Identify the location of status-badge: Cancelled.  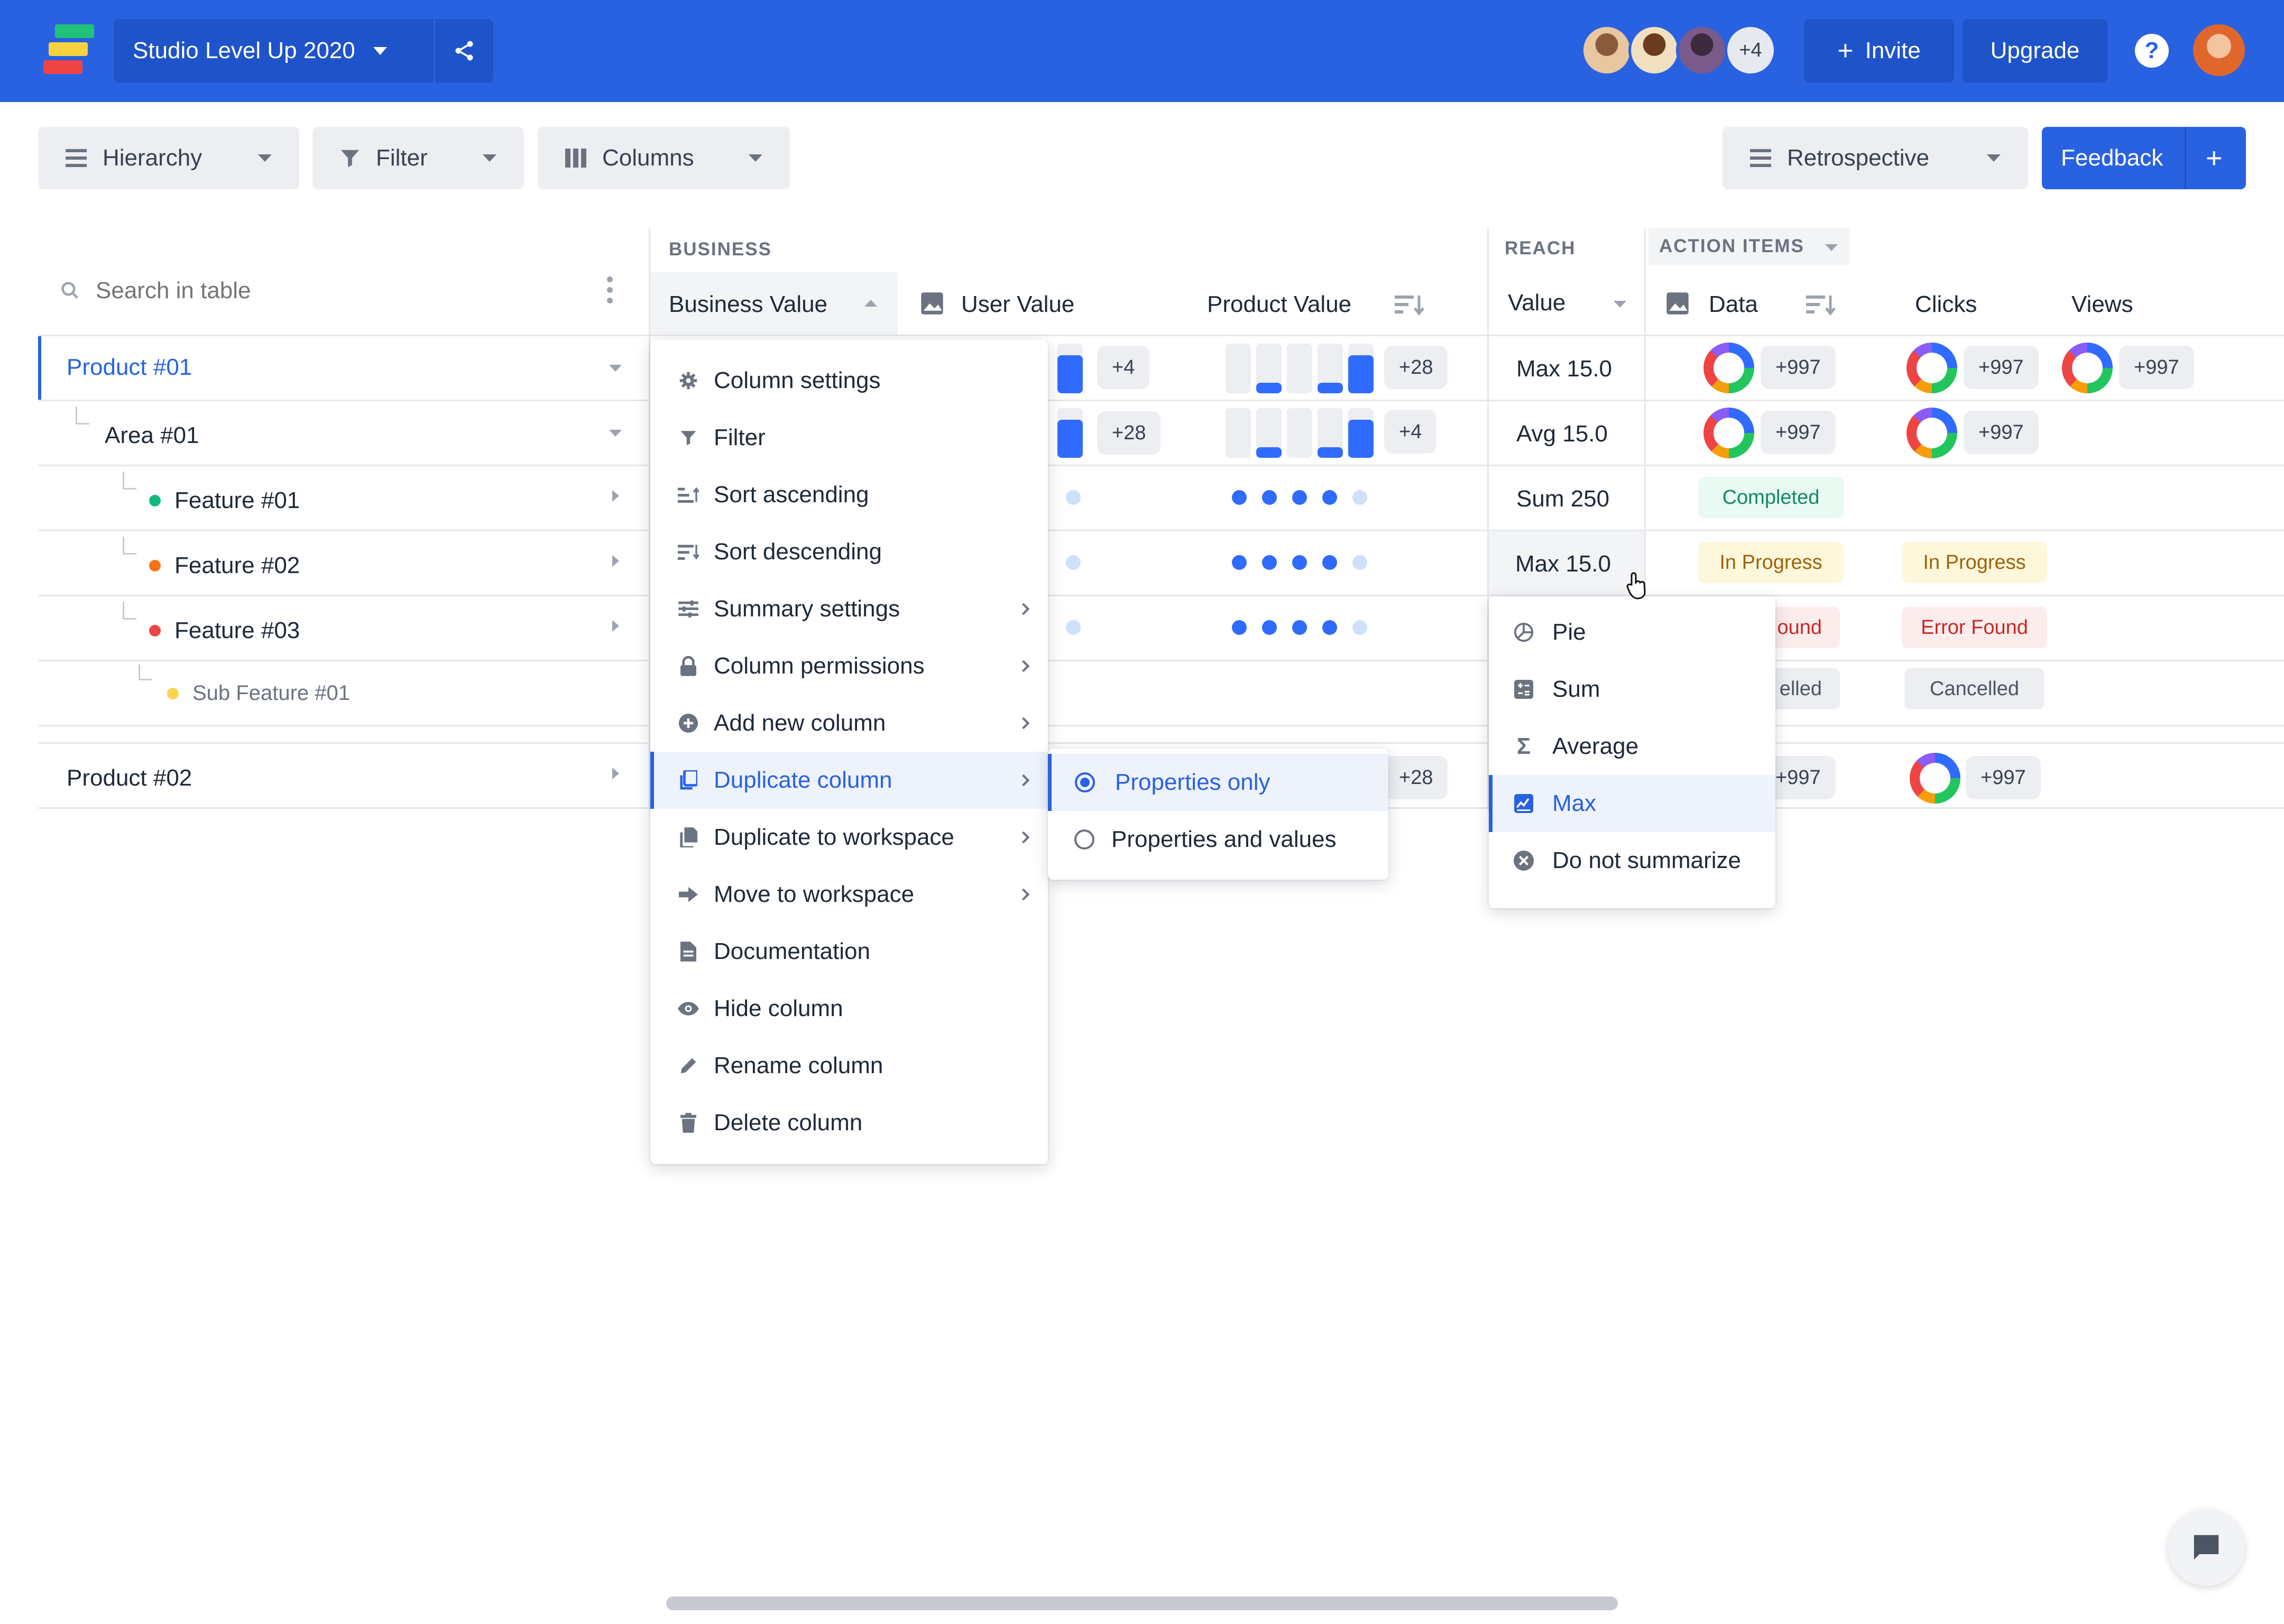
(1974, 689).